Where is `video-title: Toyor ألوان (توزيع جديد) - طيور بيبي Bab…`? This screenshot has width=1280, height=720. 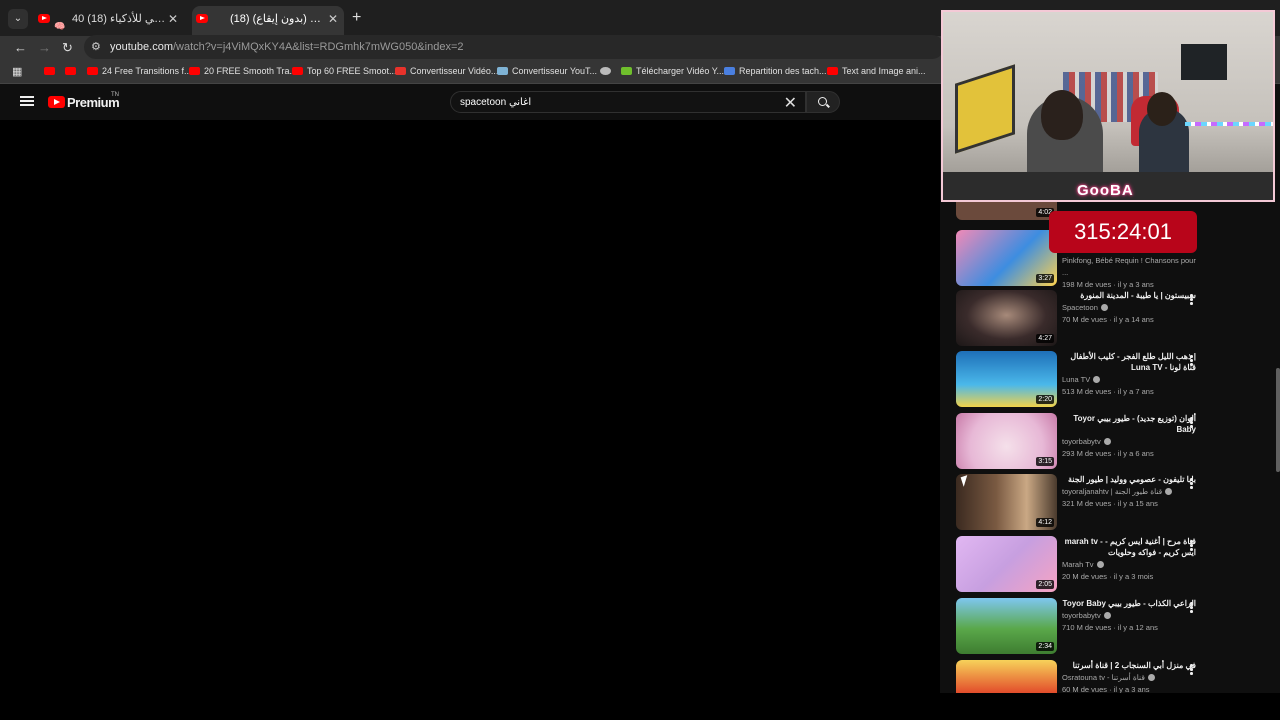
video-title: Toyor ألوان (توزيع جديد) - طيور بيبي Bab… is located at coordinates (1129, 424).